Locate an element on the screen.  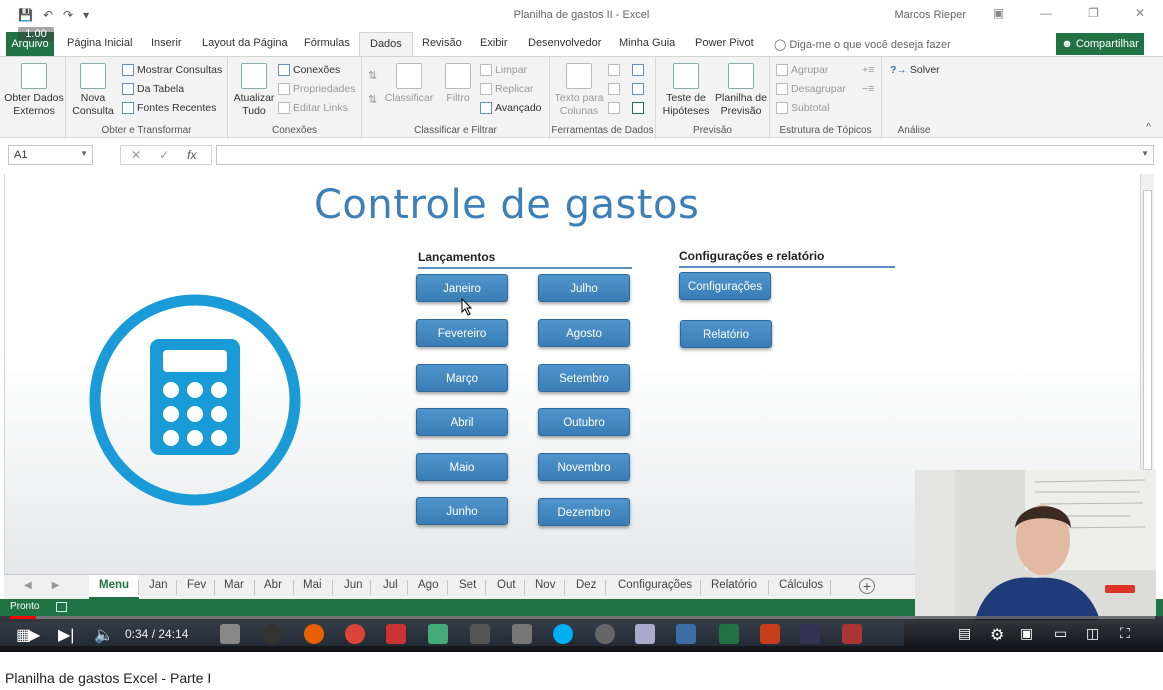
connections-button: Conexões is located at coordinates (309, 70).